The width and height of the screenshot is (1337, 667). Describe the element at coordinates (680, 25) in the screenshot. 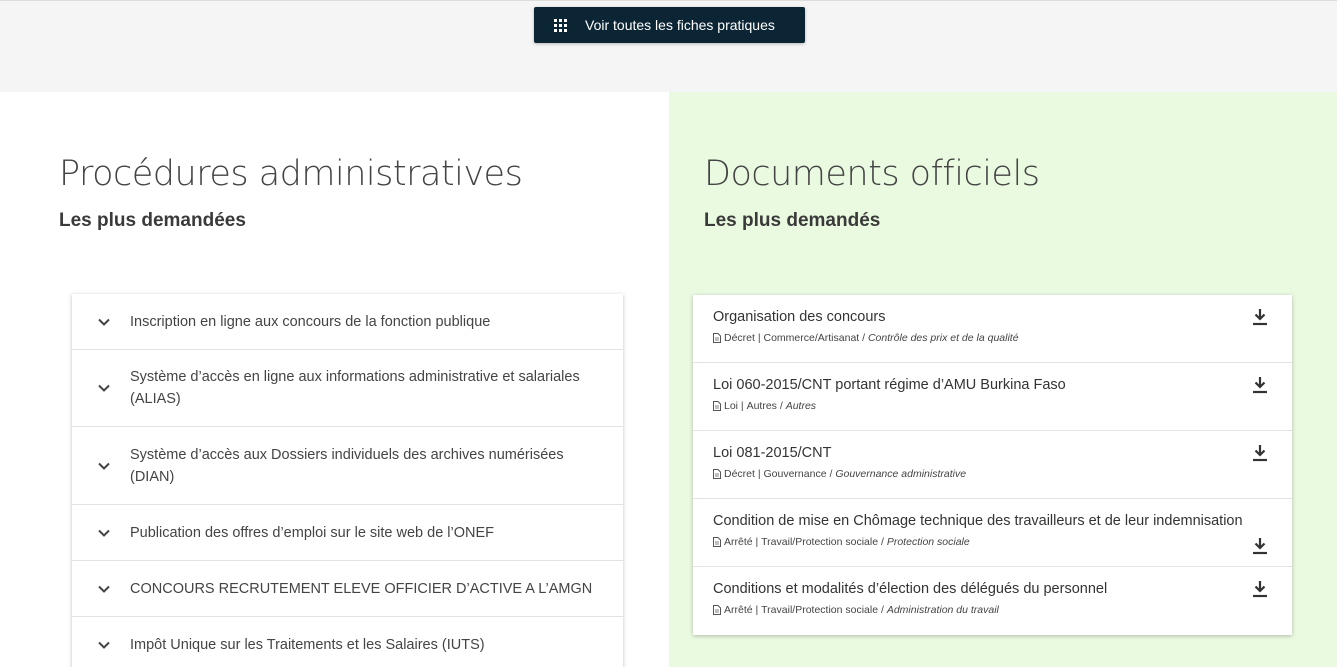

I see `all-fiches-button-label: Voir toutes les fiches pratiques` at that location.